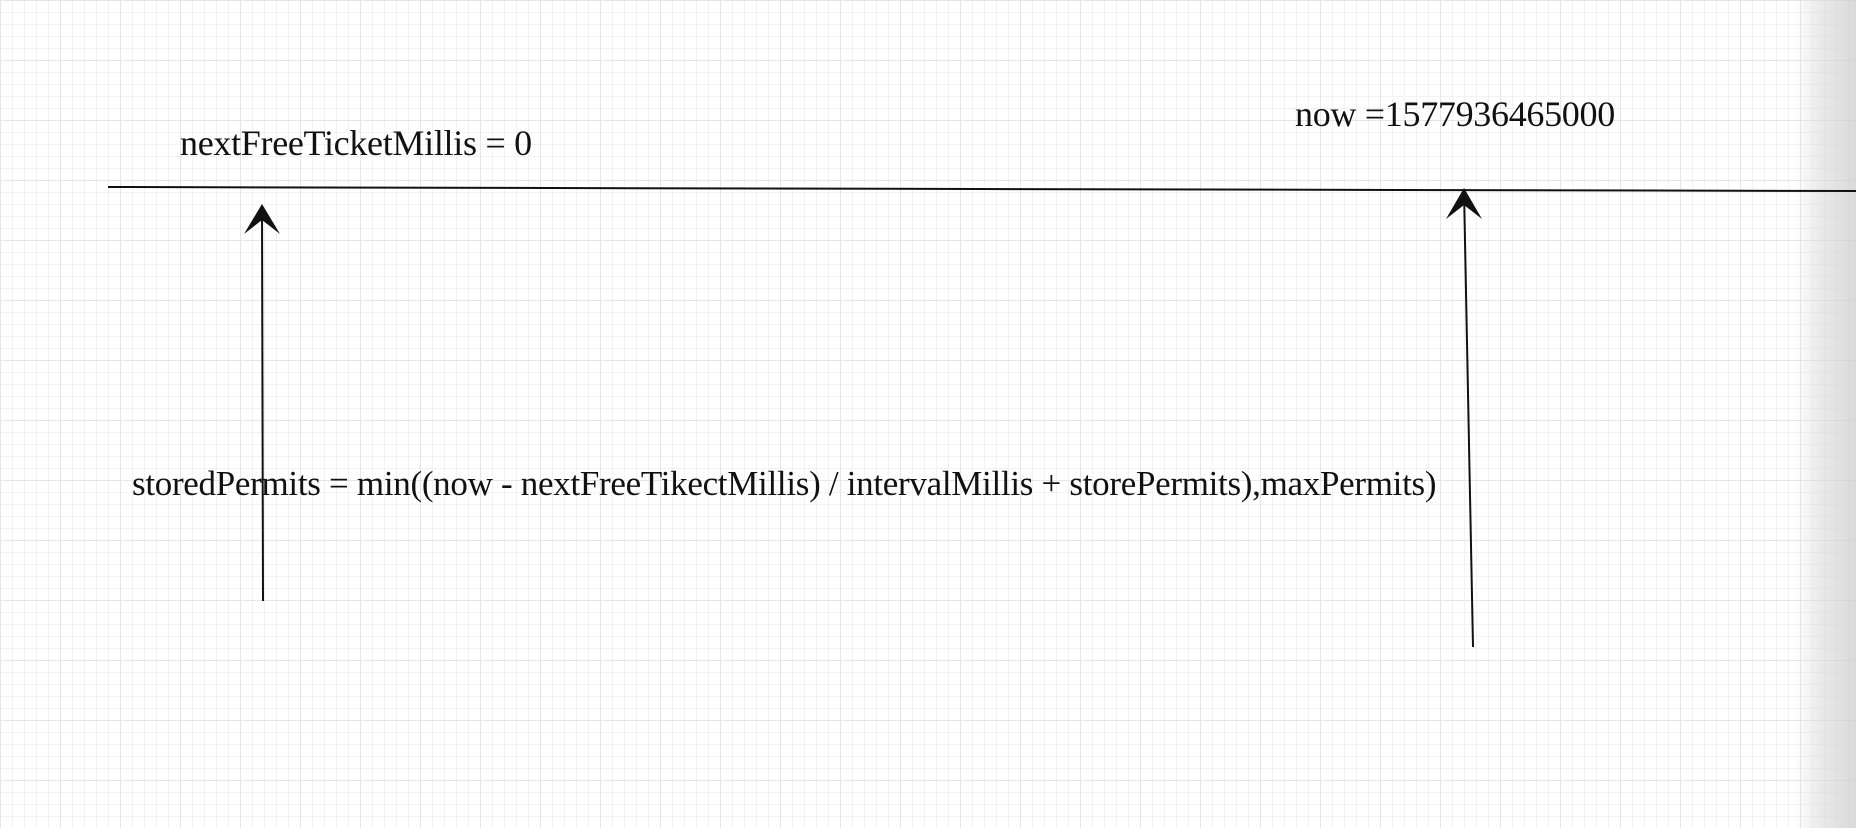 Image resolution: width=1856 pixels, height=828 pixels. What do you see at coordinates (1455, 114) in the screenshot?
I see `now-label: now =1577936465000` at bounding box center [1455, 114].